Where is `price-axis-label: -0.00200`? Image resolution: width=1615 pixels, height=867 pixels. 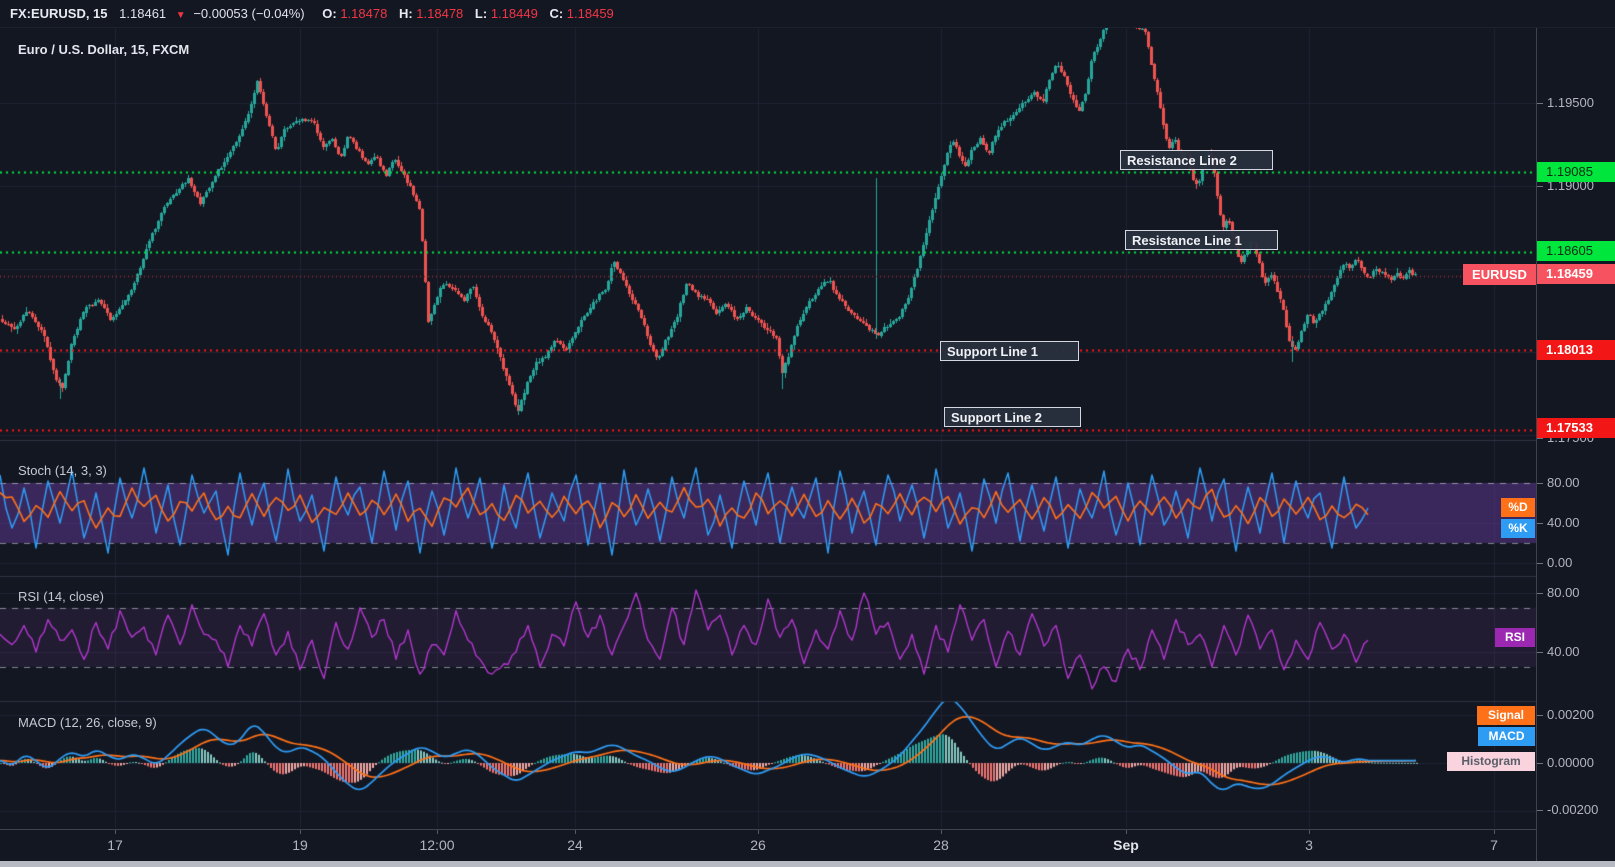 price-axis-label: -0.00200 is located at coordinates (1573, 809).